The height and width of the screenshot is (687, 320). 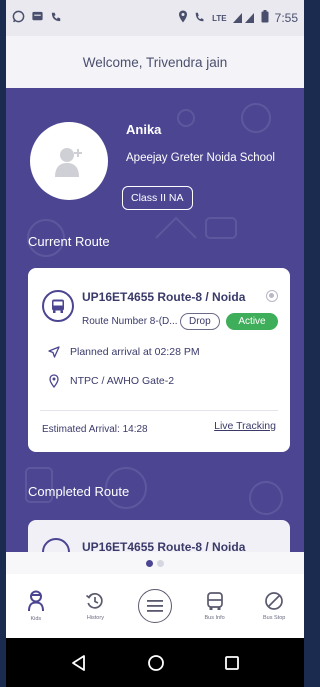 I want to click on nav-label: Bus Info, so click(x=214, y=618).